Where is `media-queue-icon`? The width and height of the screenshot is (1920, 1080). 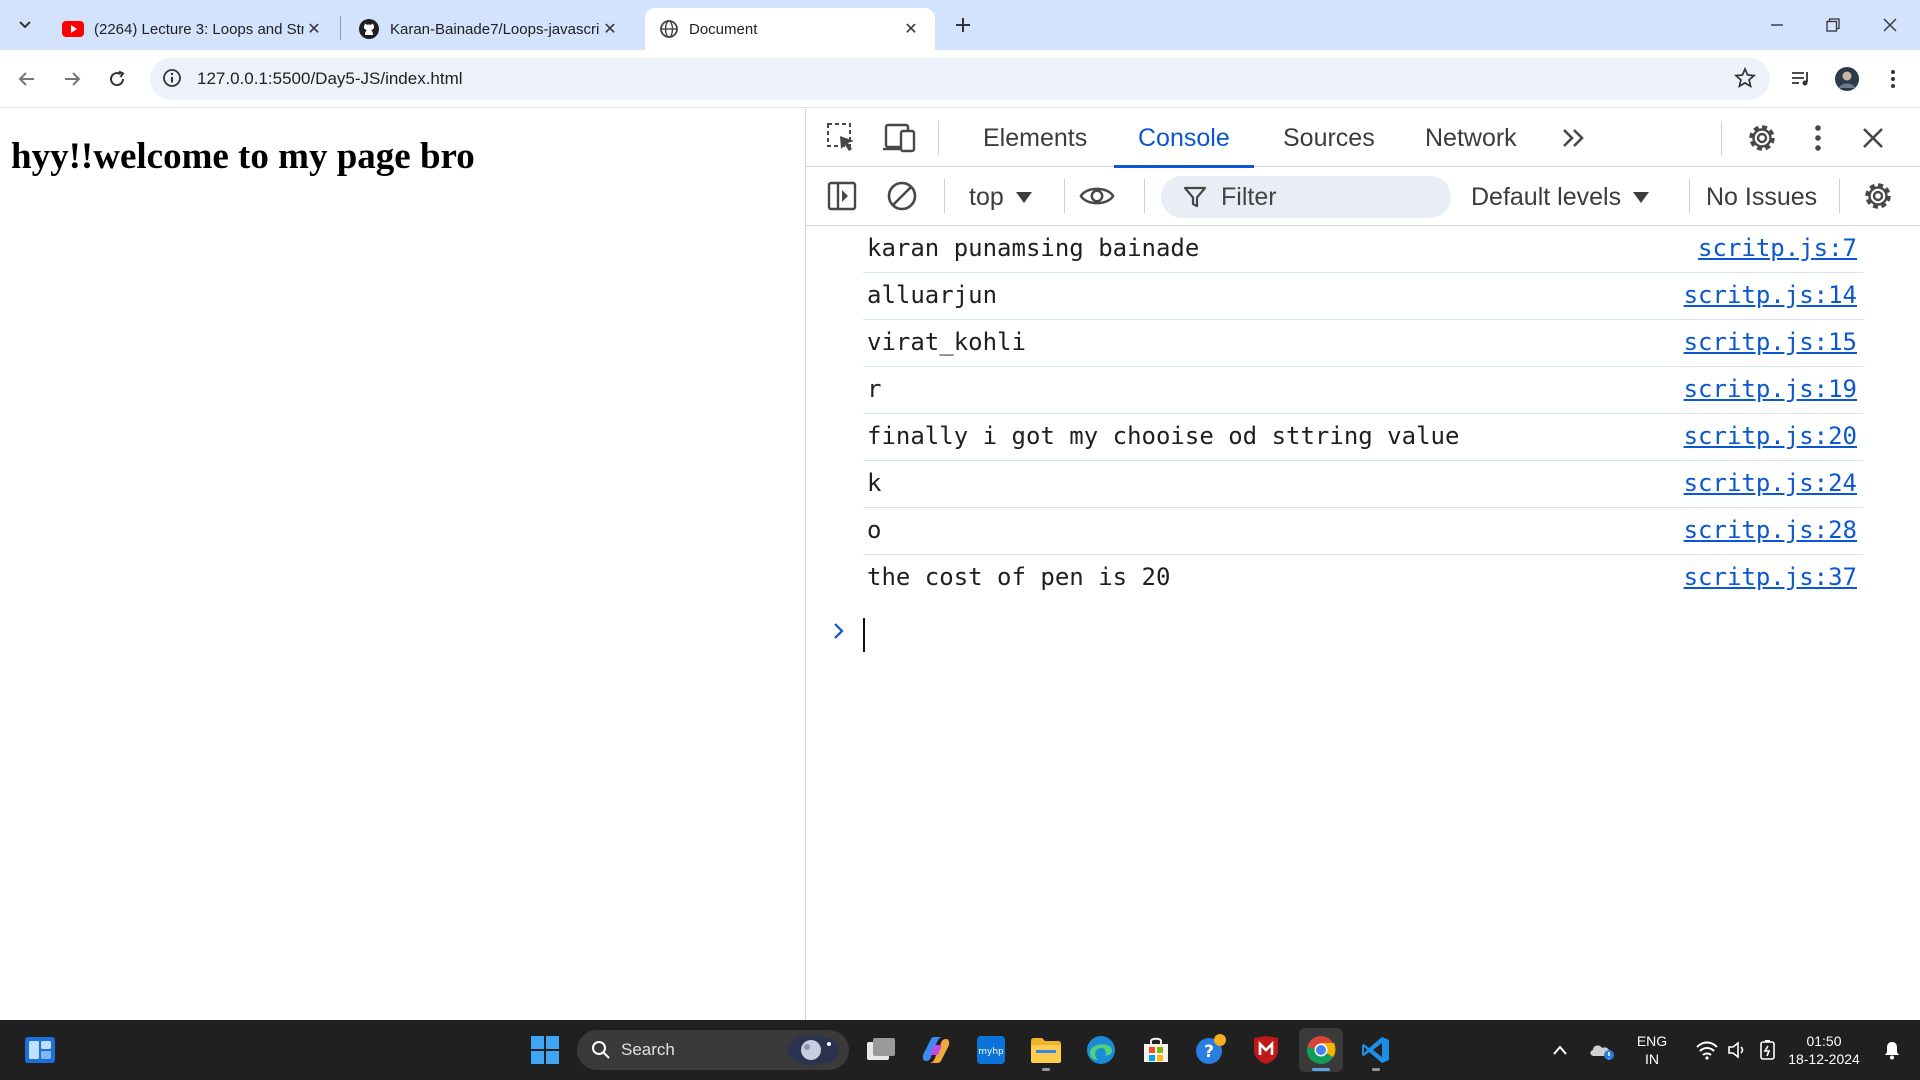 media-queue-icon is located at coordinates (1800, 79).